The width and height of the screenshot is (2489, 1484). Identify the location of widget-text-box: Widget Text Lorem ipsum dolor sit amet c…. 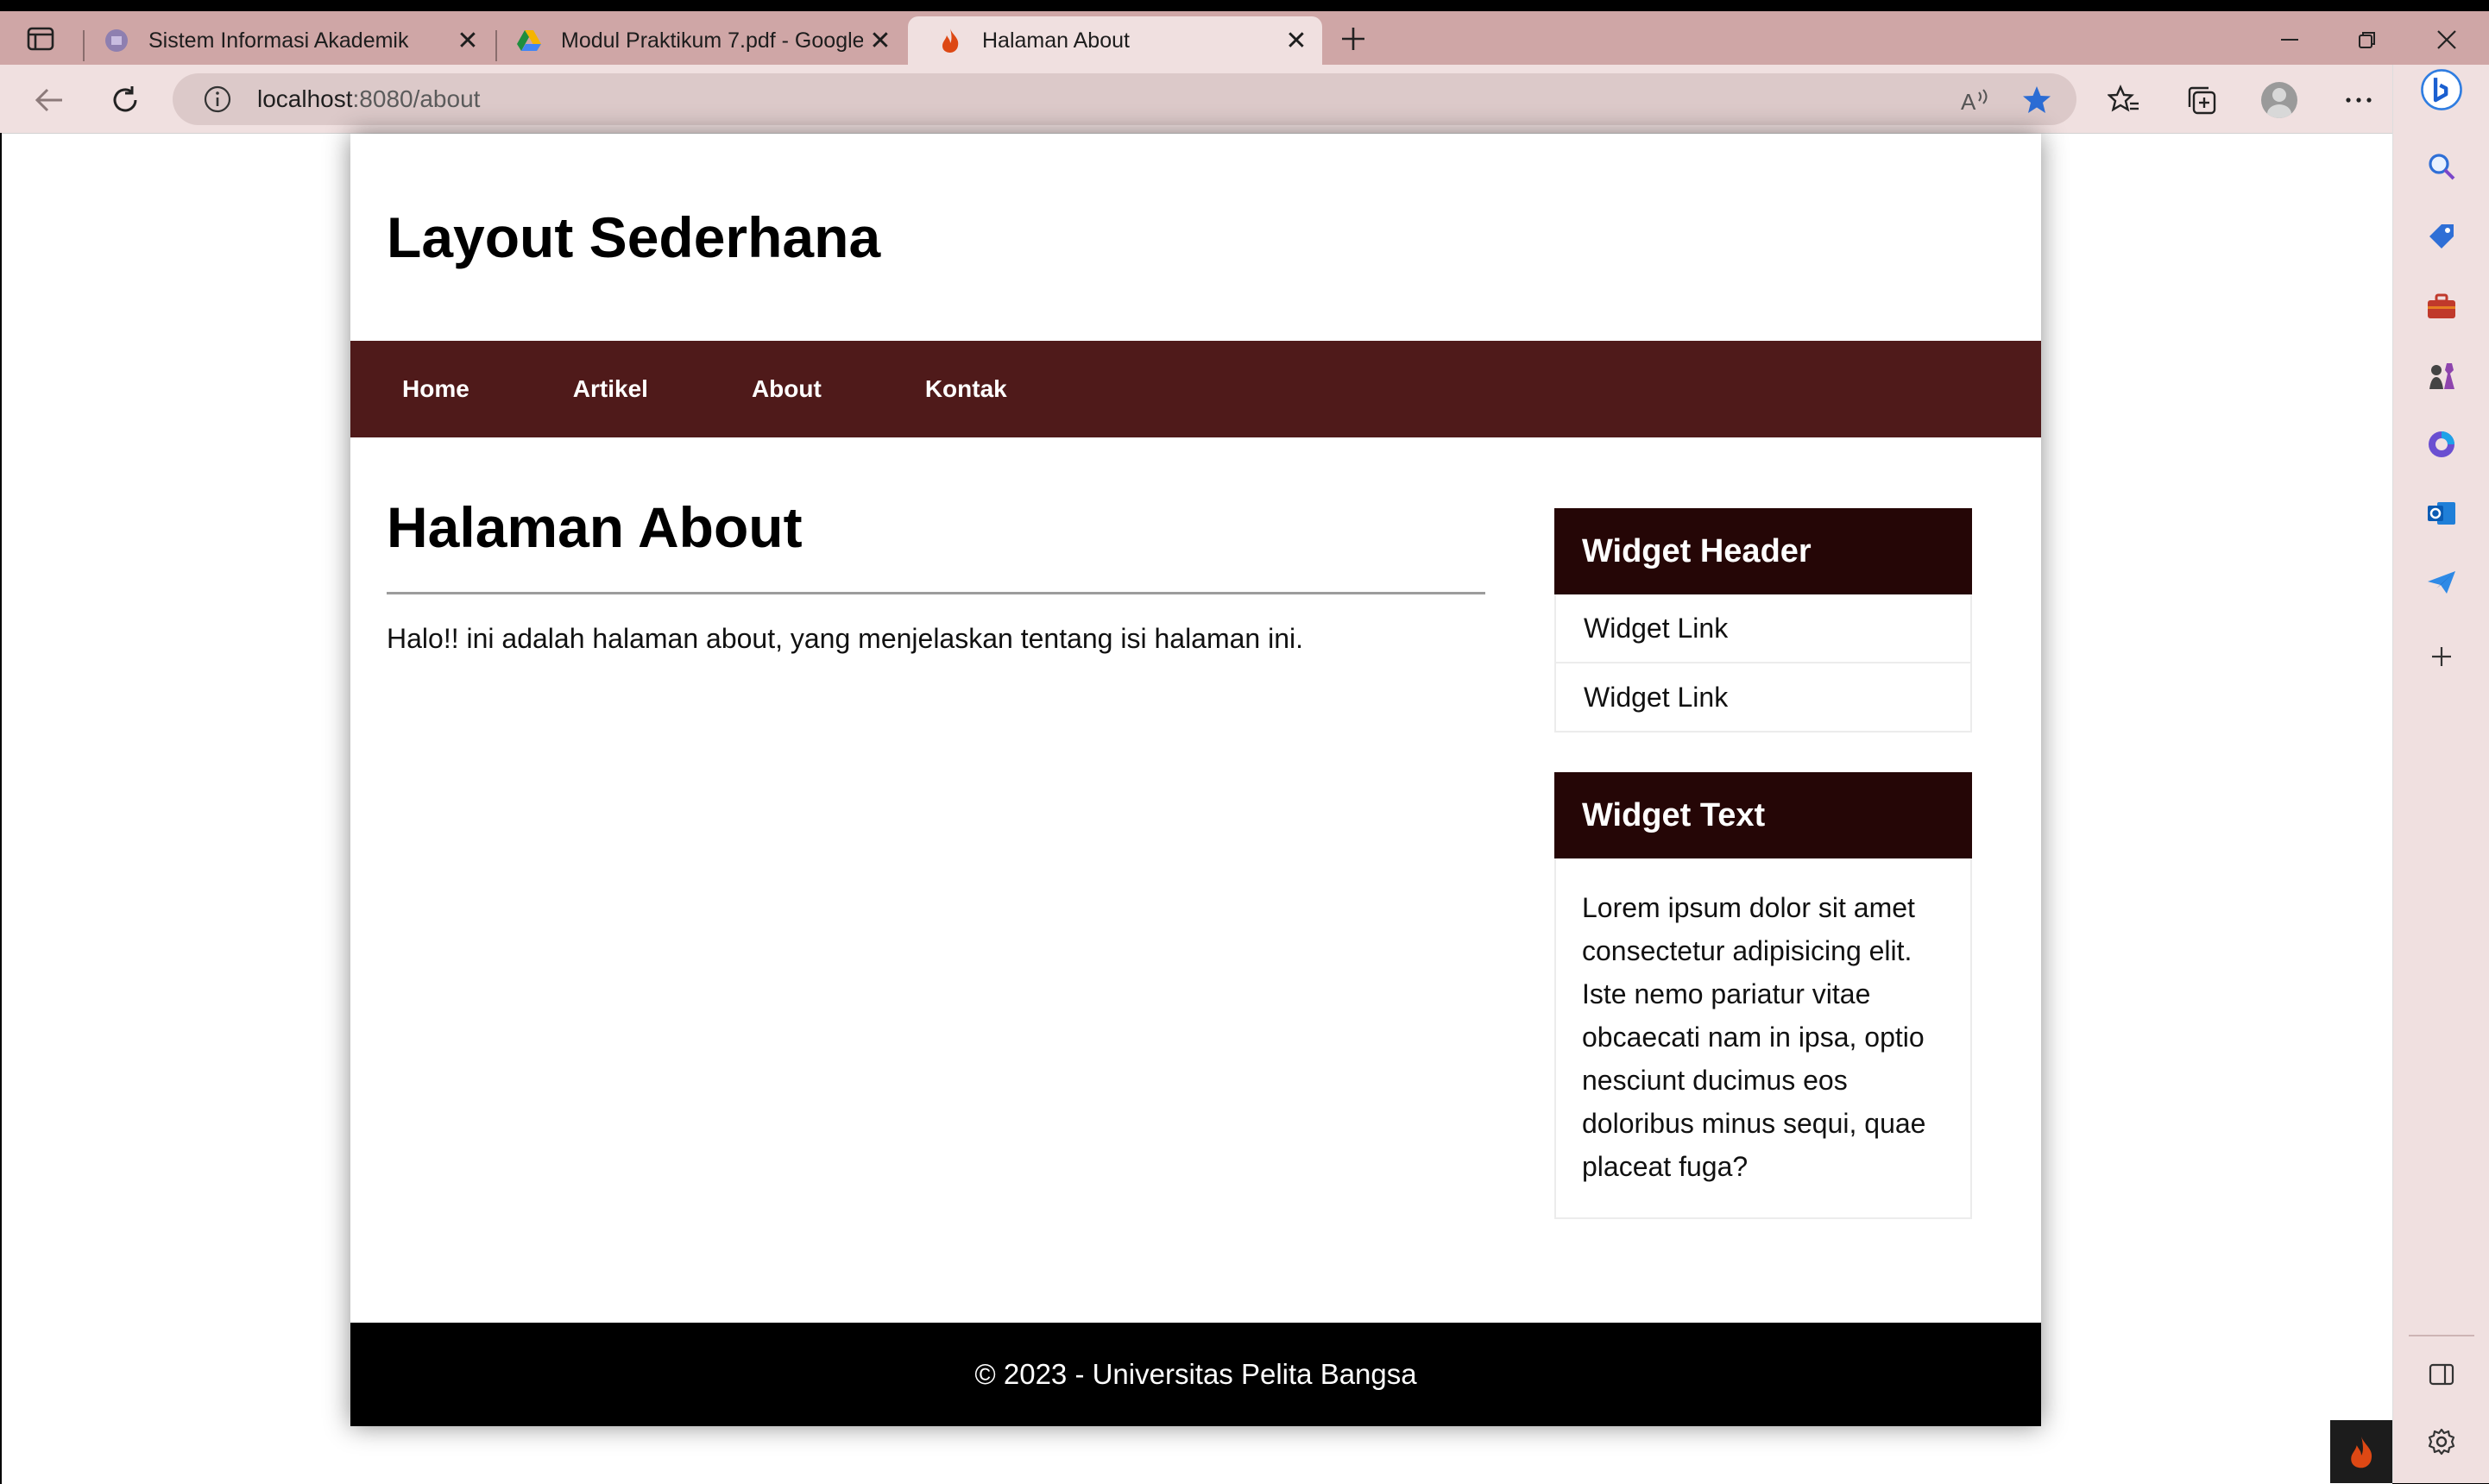
(1763, 995).